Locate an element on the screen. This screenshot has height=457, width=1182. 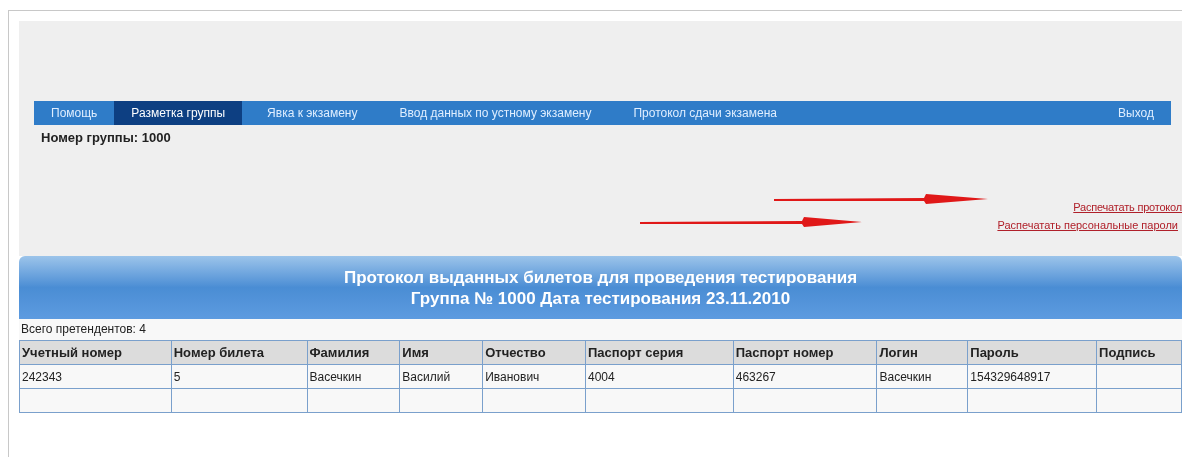
group-number: Номер группы: 1000 is located at coordinates (106, 138).